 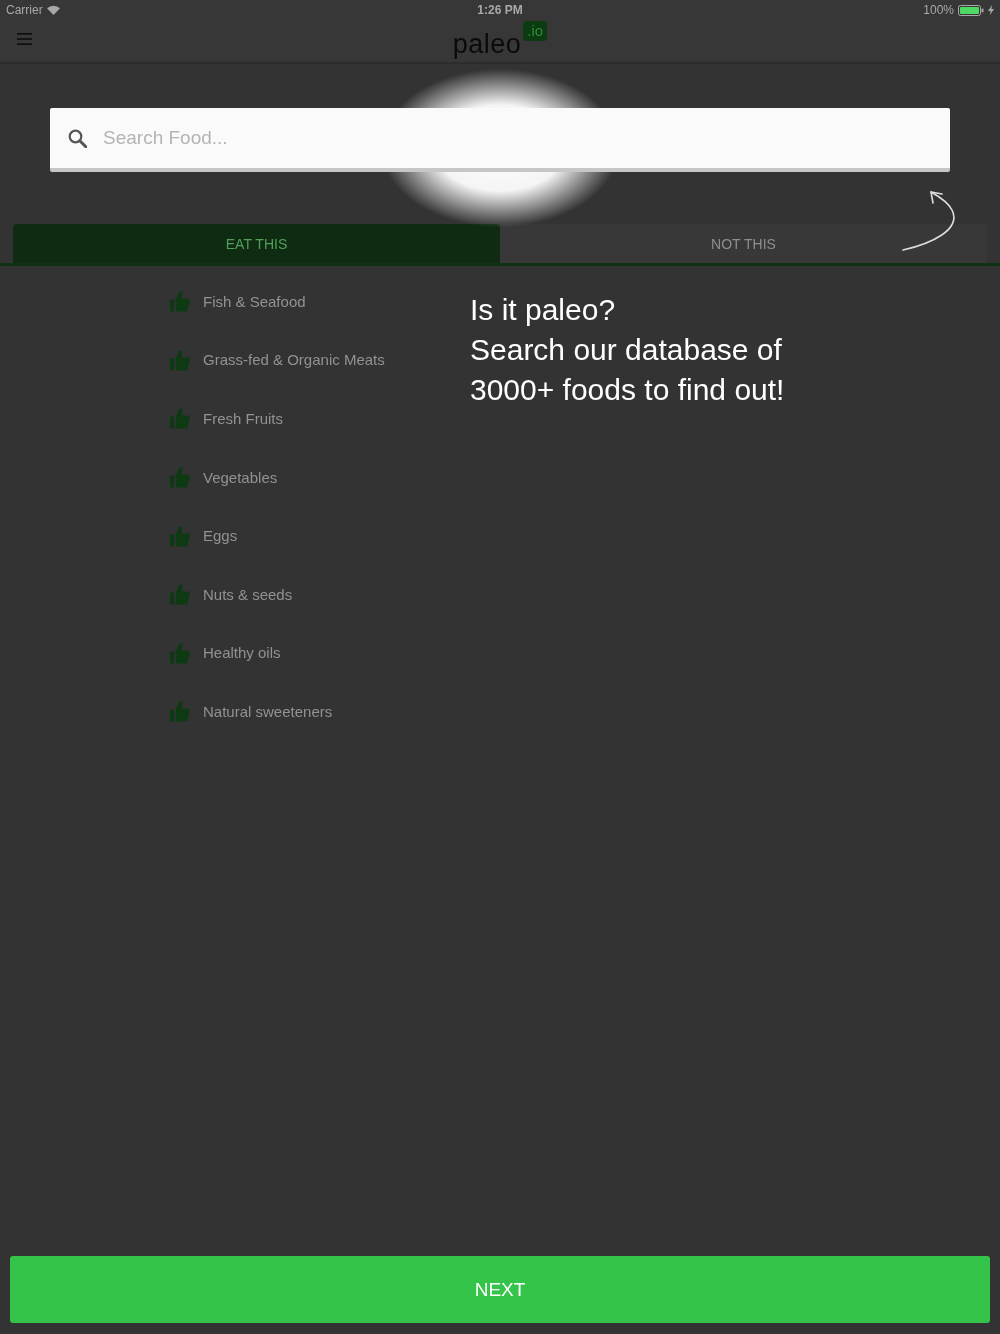 I want to click on tab: NOT THIS, so click(x=743, y=243).